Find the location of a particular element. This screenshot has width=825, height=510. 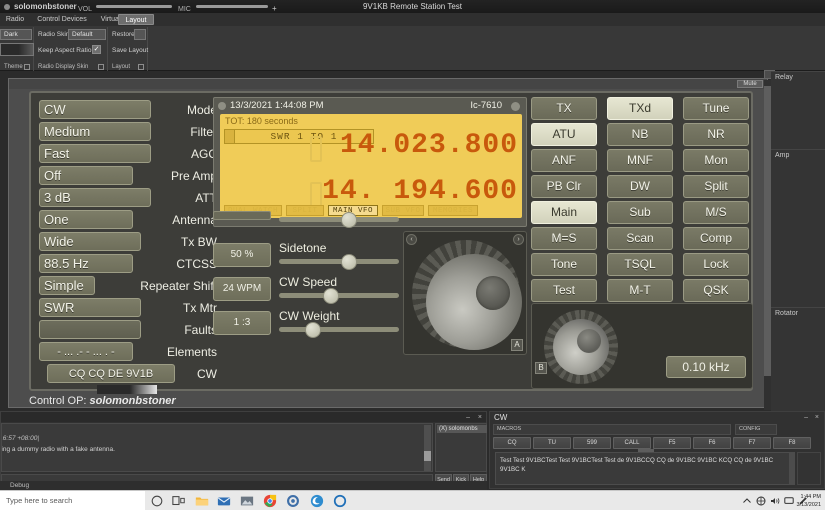

button-scan: Scan is located at coordinates (640, 238).